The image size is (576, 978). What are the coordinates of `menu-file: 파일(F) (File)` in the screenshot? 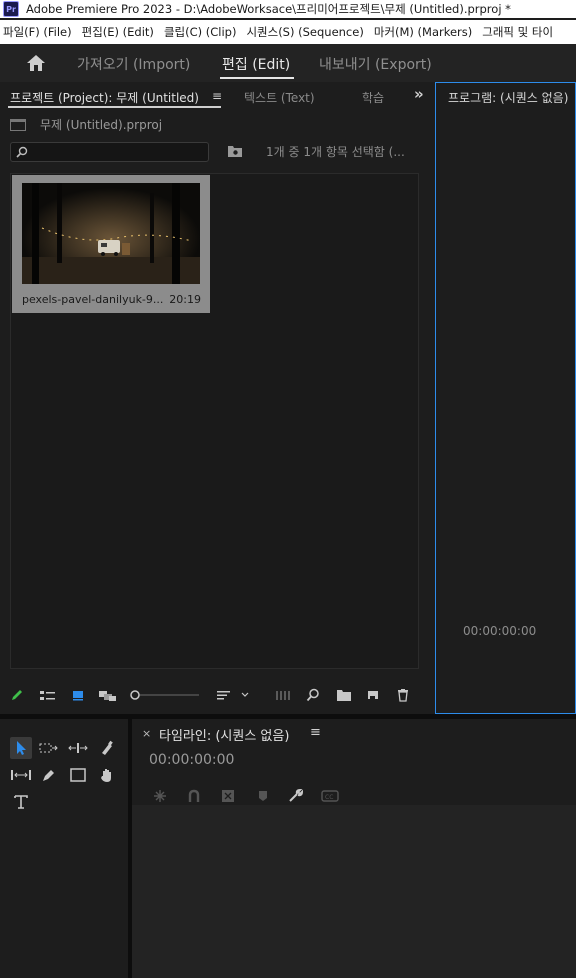 It's located at (39, 32).